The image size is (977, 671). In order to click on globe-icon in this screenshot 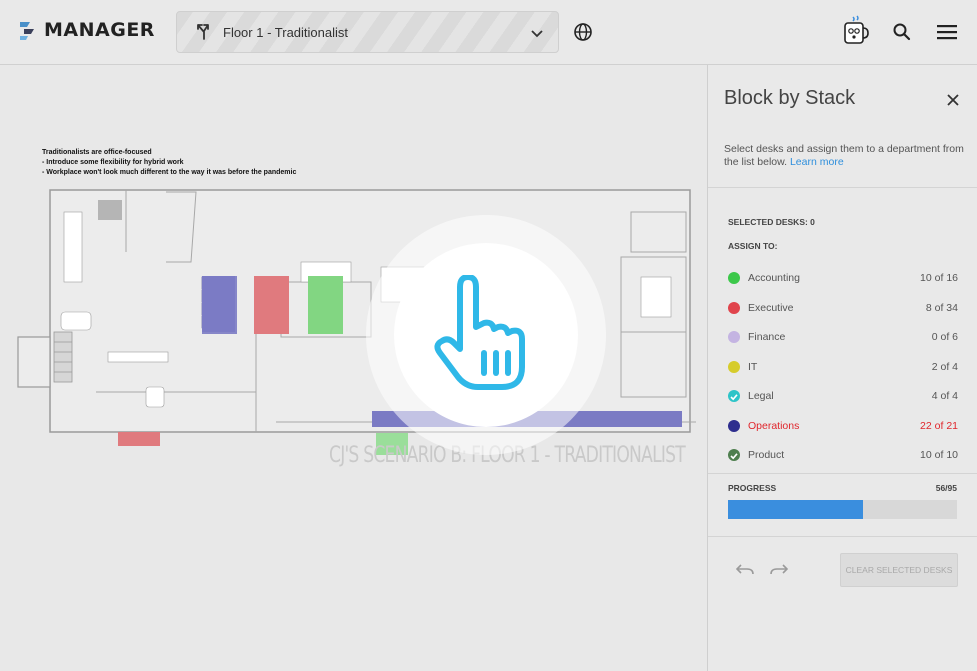, I will do `click(583, 32)`.